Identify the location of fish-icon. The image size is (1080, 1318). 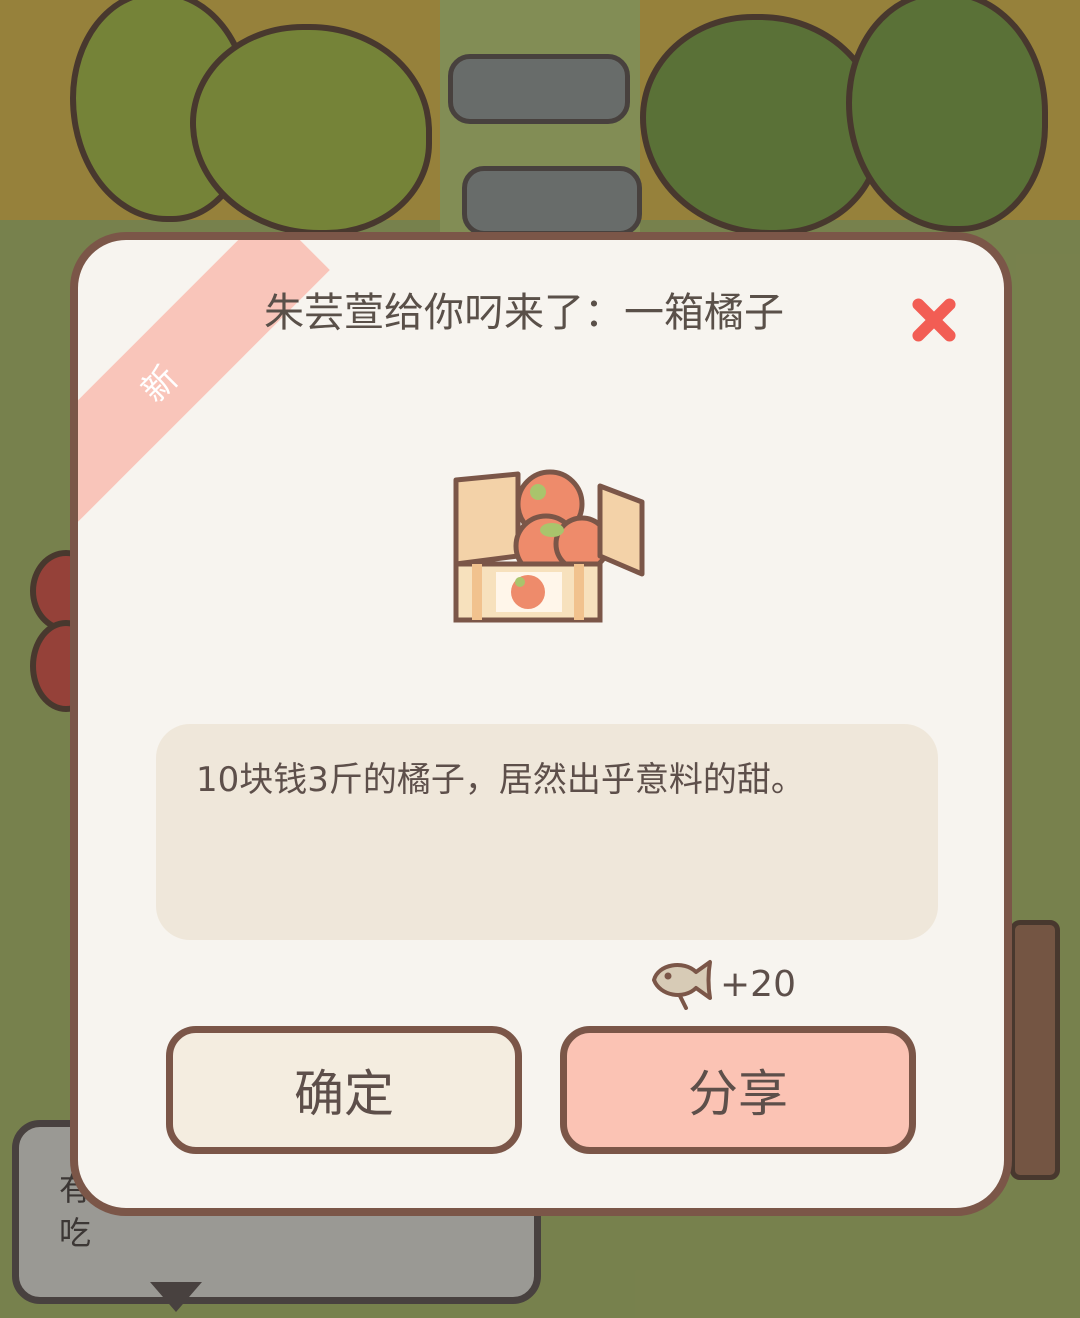
(682, 985).